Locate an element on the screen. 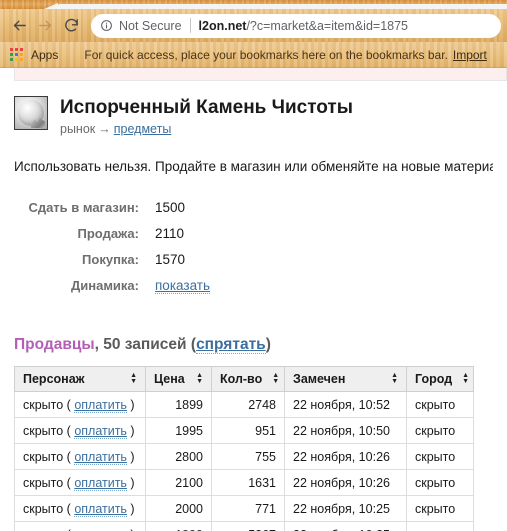 The height and width of the screenshot is (531, 507). price-label: Покупка: is located at coordinates (110, 259).